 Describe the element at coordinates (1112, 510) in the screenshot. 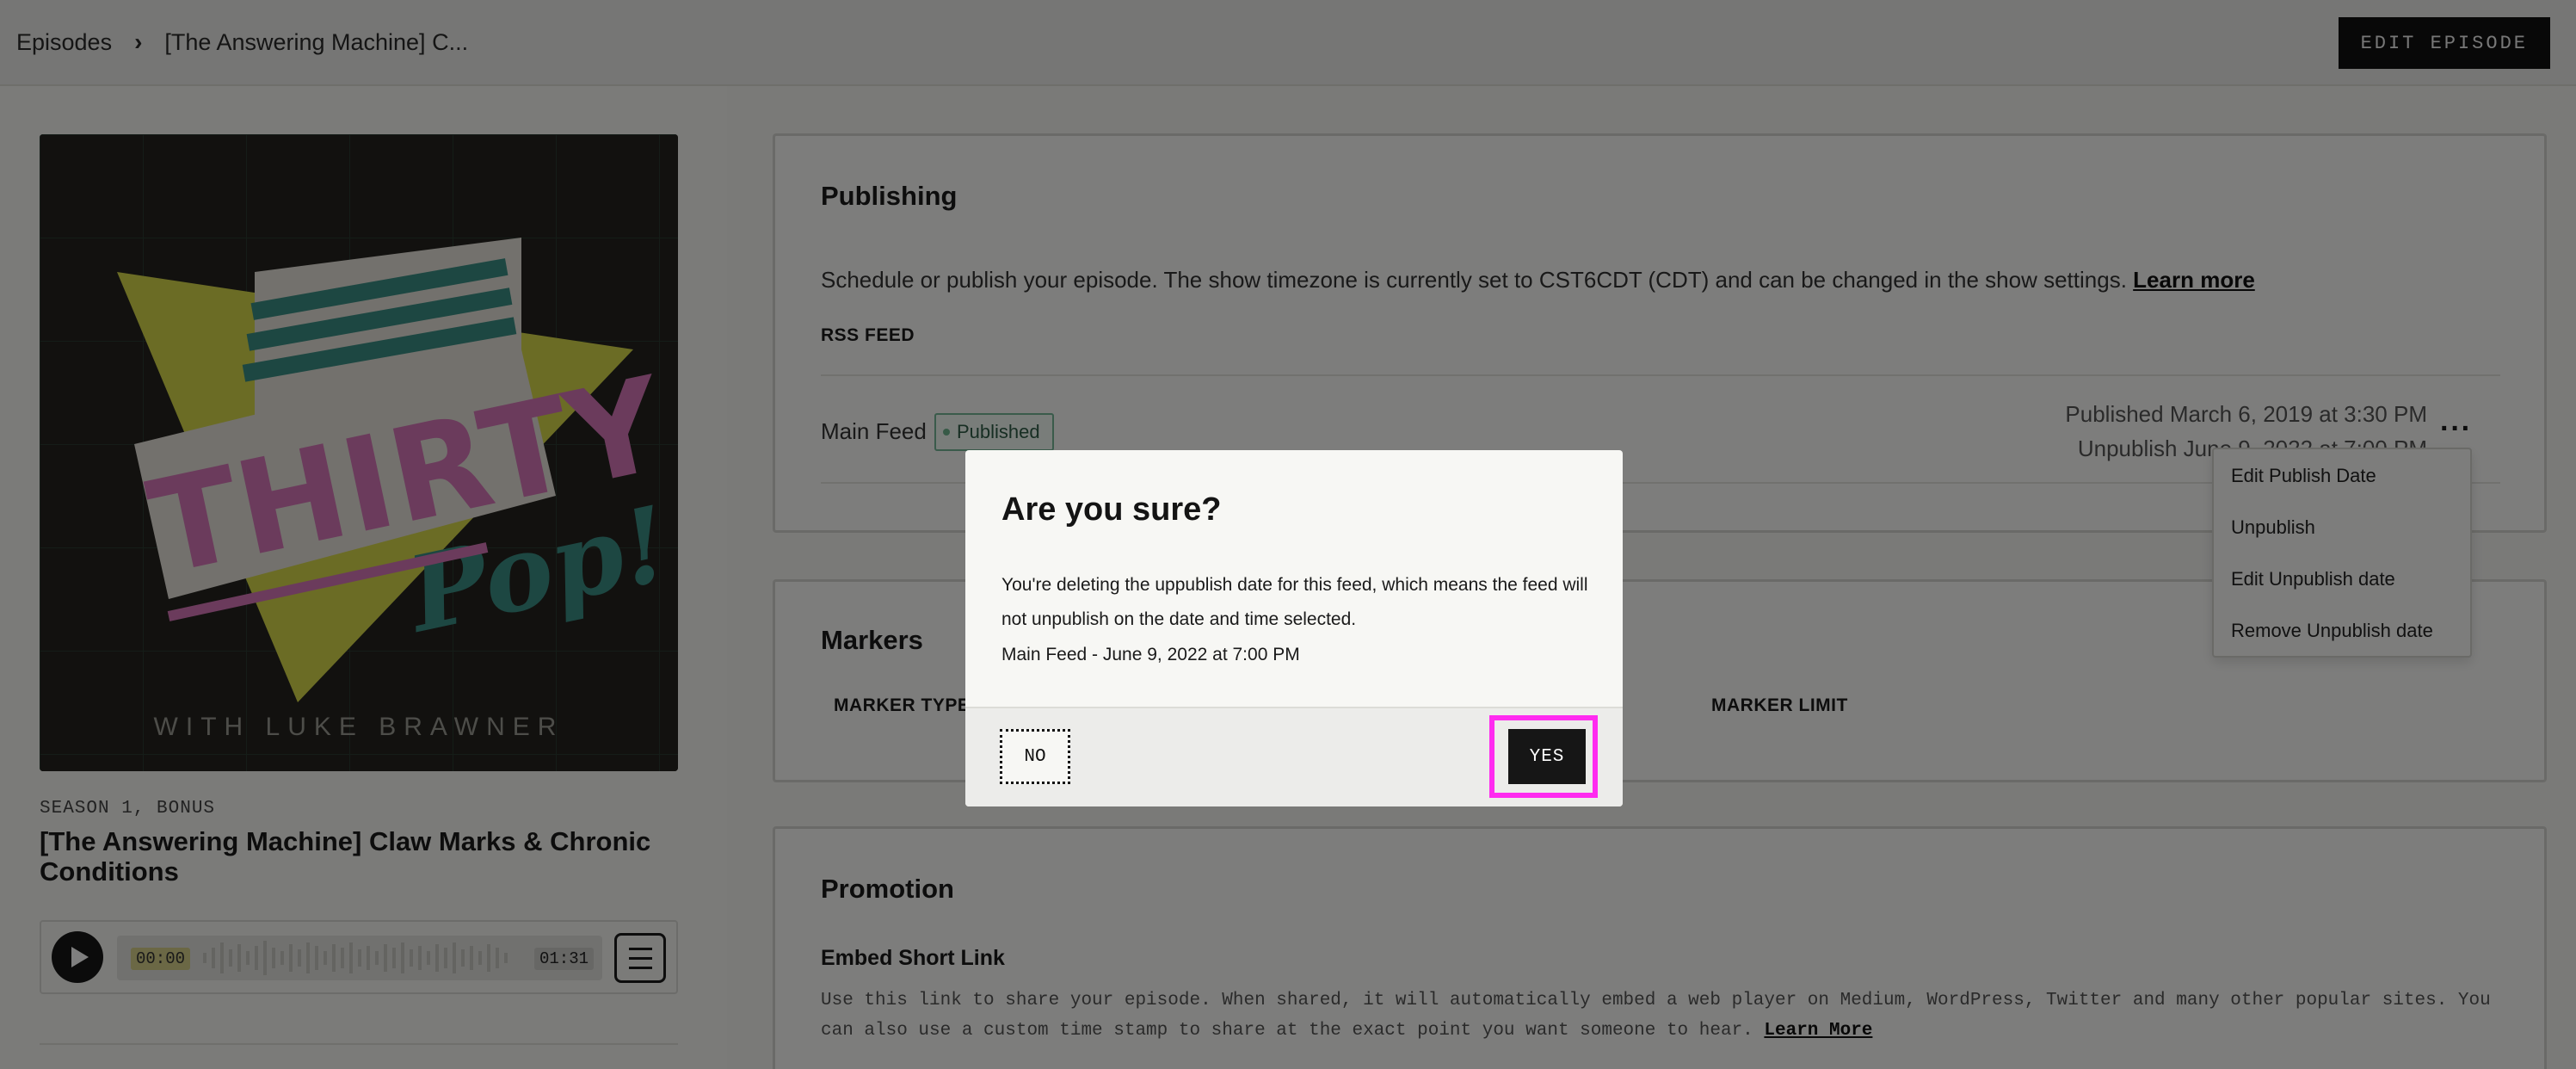

I see `dialog-title: Are you sure?` at that location.